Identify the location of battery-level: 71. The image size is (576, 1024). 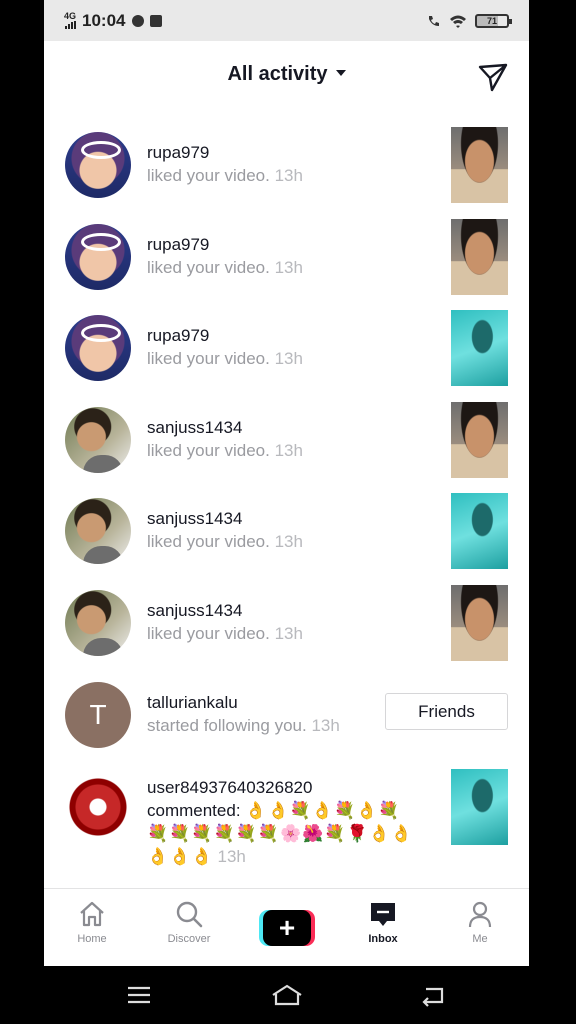
(491, 20).